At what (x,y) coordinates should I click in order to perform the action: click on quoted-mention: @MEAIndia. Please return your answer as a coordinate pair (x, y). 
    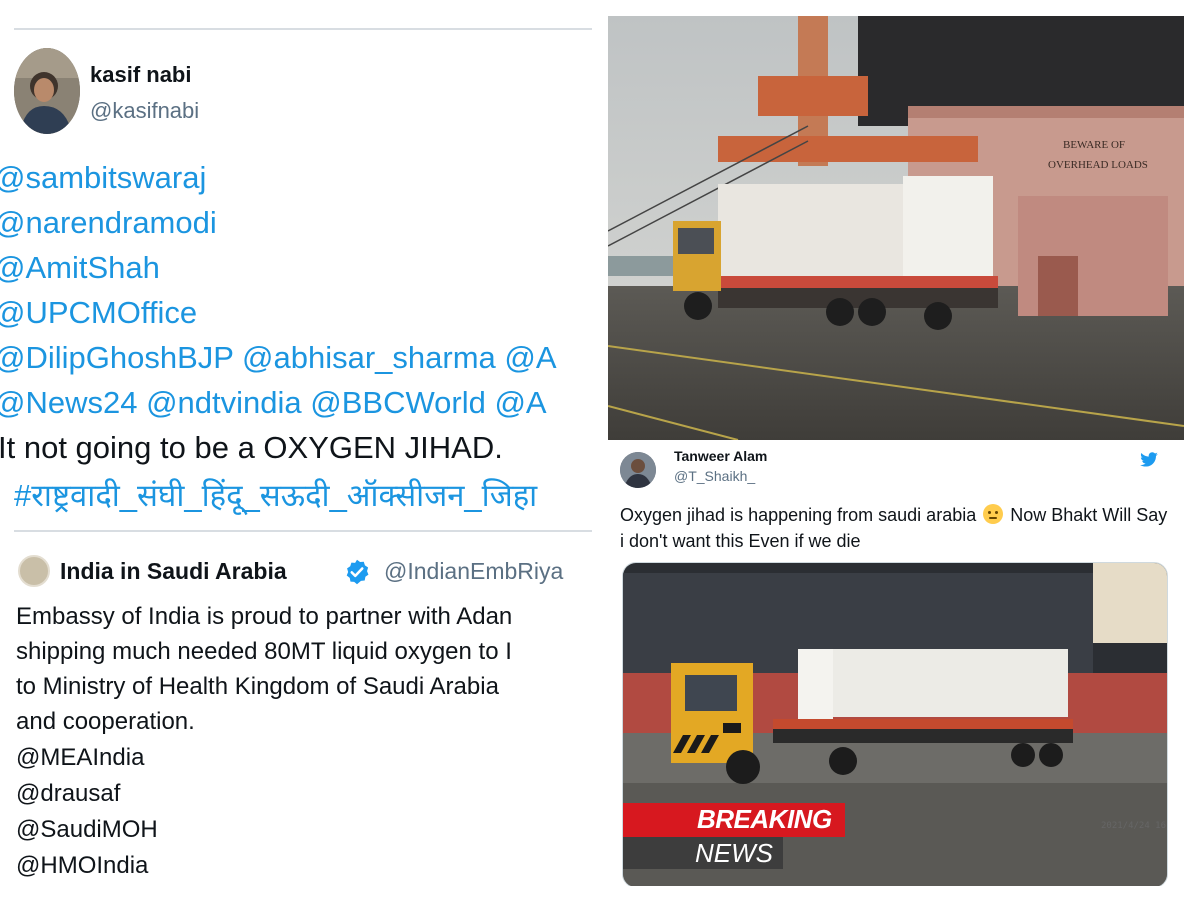
    Looking at the image, I should click on (80, 758).